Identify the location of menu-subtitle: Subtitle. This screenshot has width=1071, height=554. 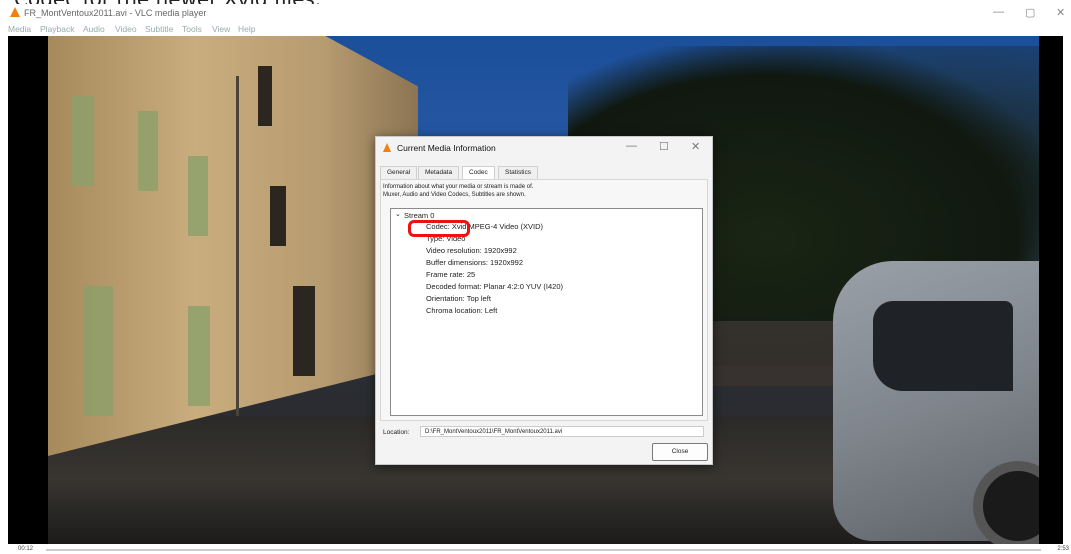
(159, 29).